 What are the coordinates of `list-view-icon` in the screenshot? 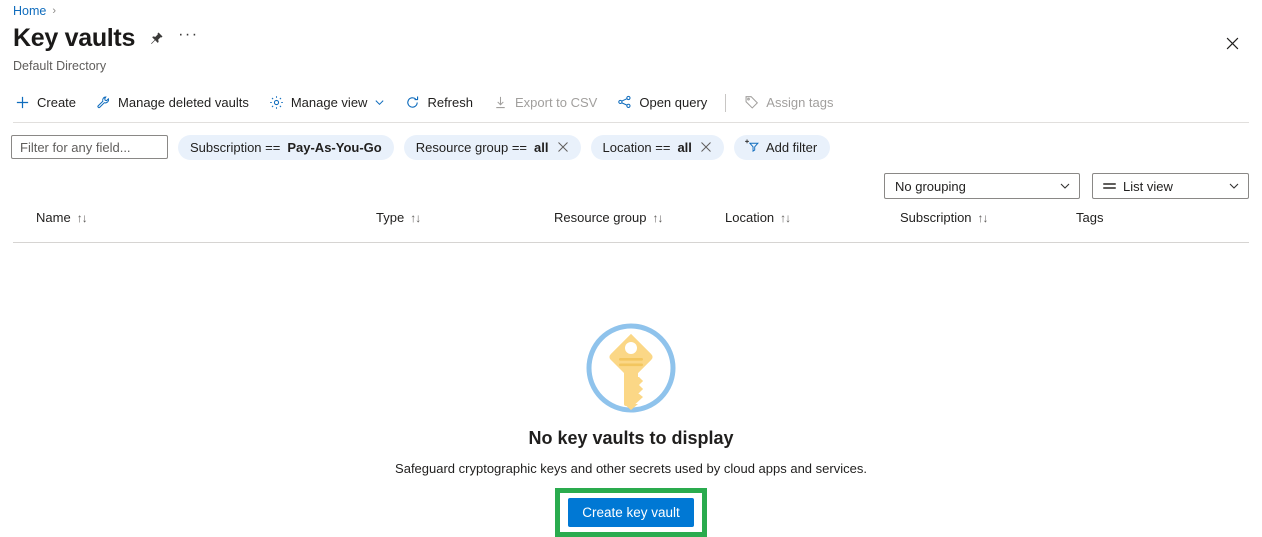 It's located at (1109, 186).